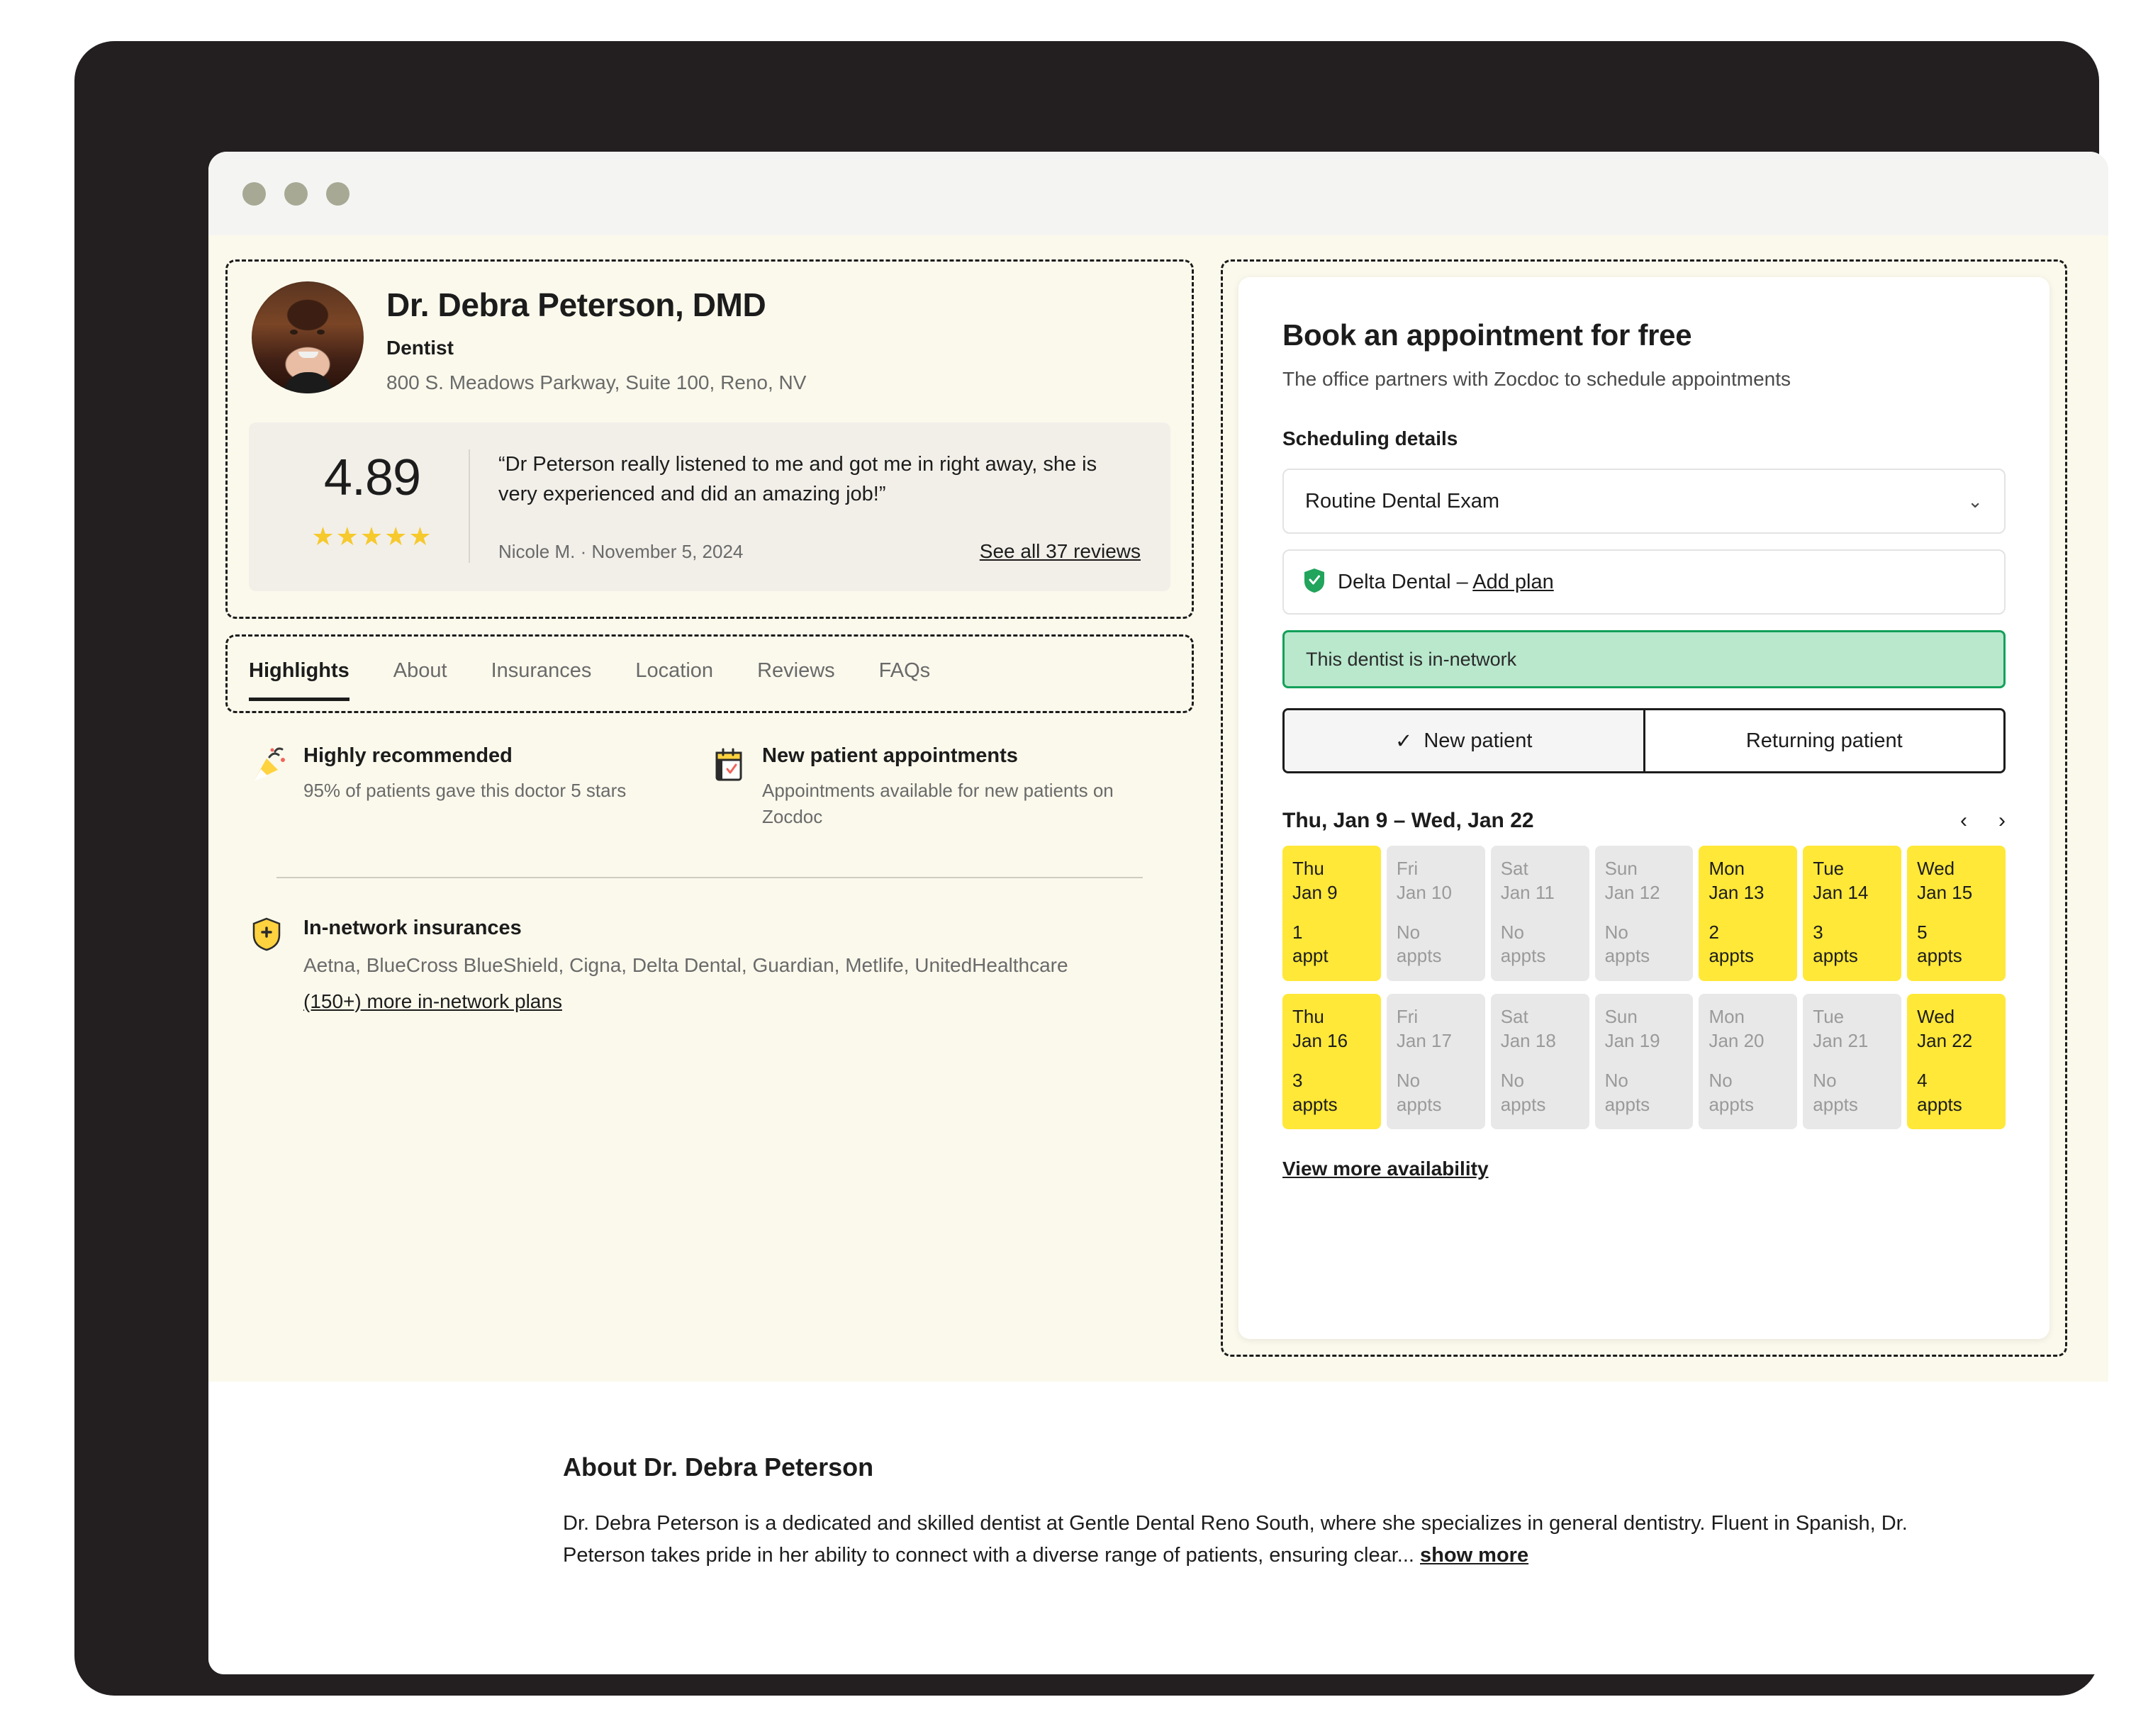 The width and height of the screenshot is (2153, 1736). What do you see at coordinates (1644, 502) in the screenshot?
I see `visit-type-select: Routine Dental Exam ⌄` at bounding box center [1644, 502].